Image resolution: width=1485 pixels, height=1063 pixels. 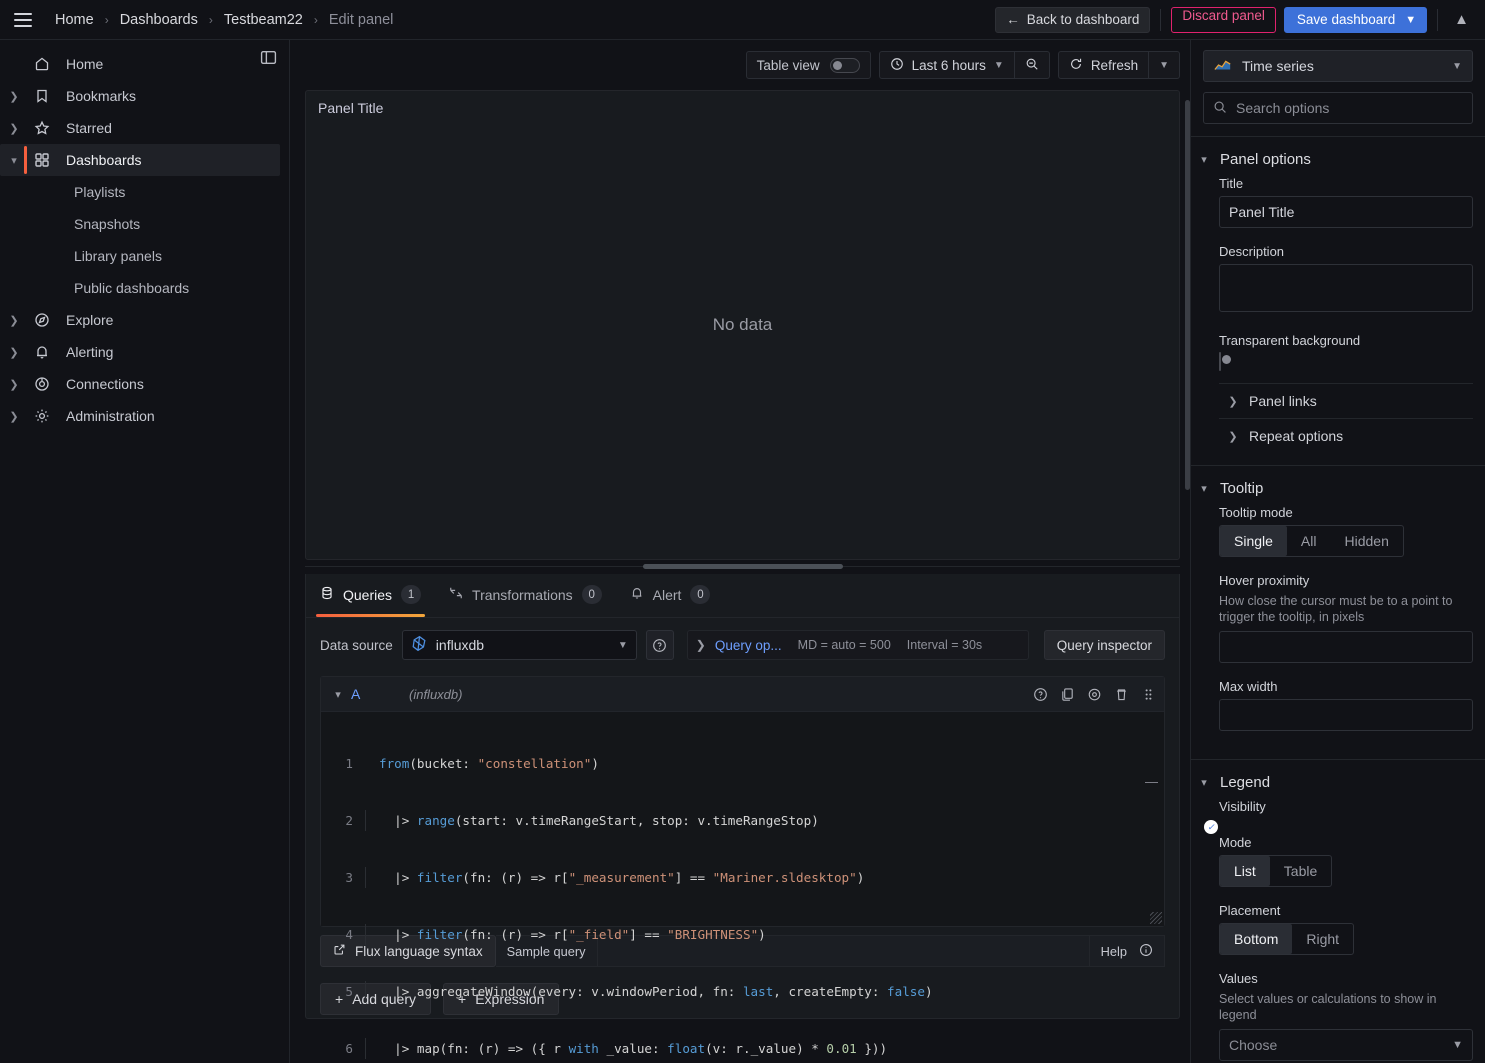 What do you see at coordinates (1338, 485) in the screenshot?
I see `section-tooltip: ▾ Tooltip` at bounding box center [1338, 485].